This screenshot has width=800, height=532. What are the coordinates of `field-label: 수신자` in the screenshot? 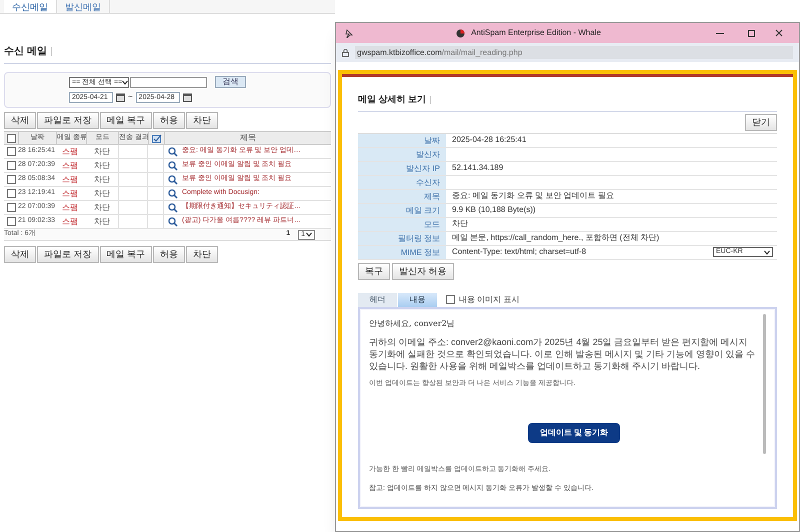 It's located at (402, 182).